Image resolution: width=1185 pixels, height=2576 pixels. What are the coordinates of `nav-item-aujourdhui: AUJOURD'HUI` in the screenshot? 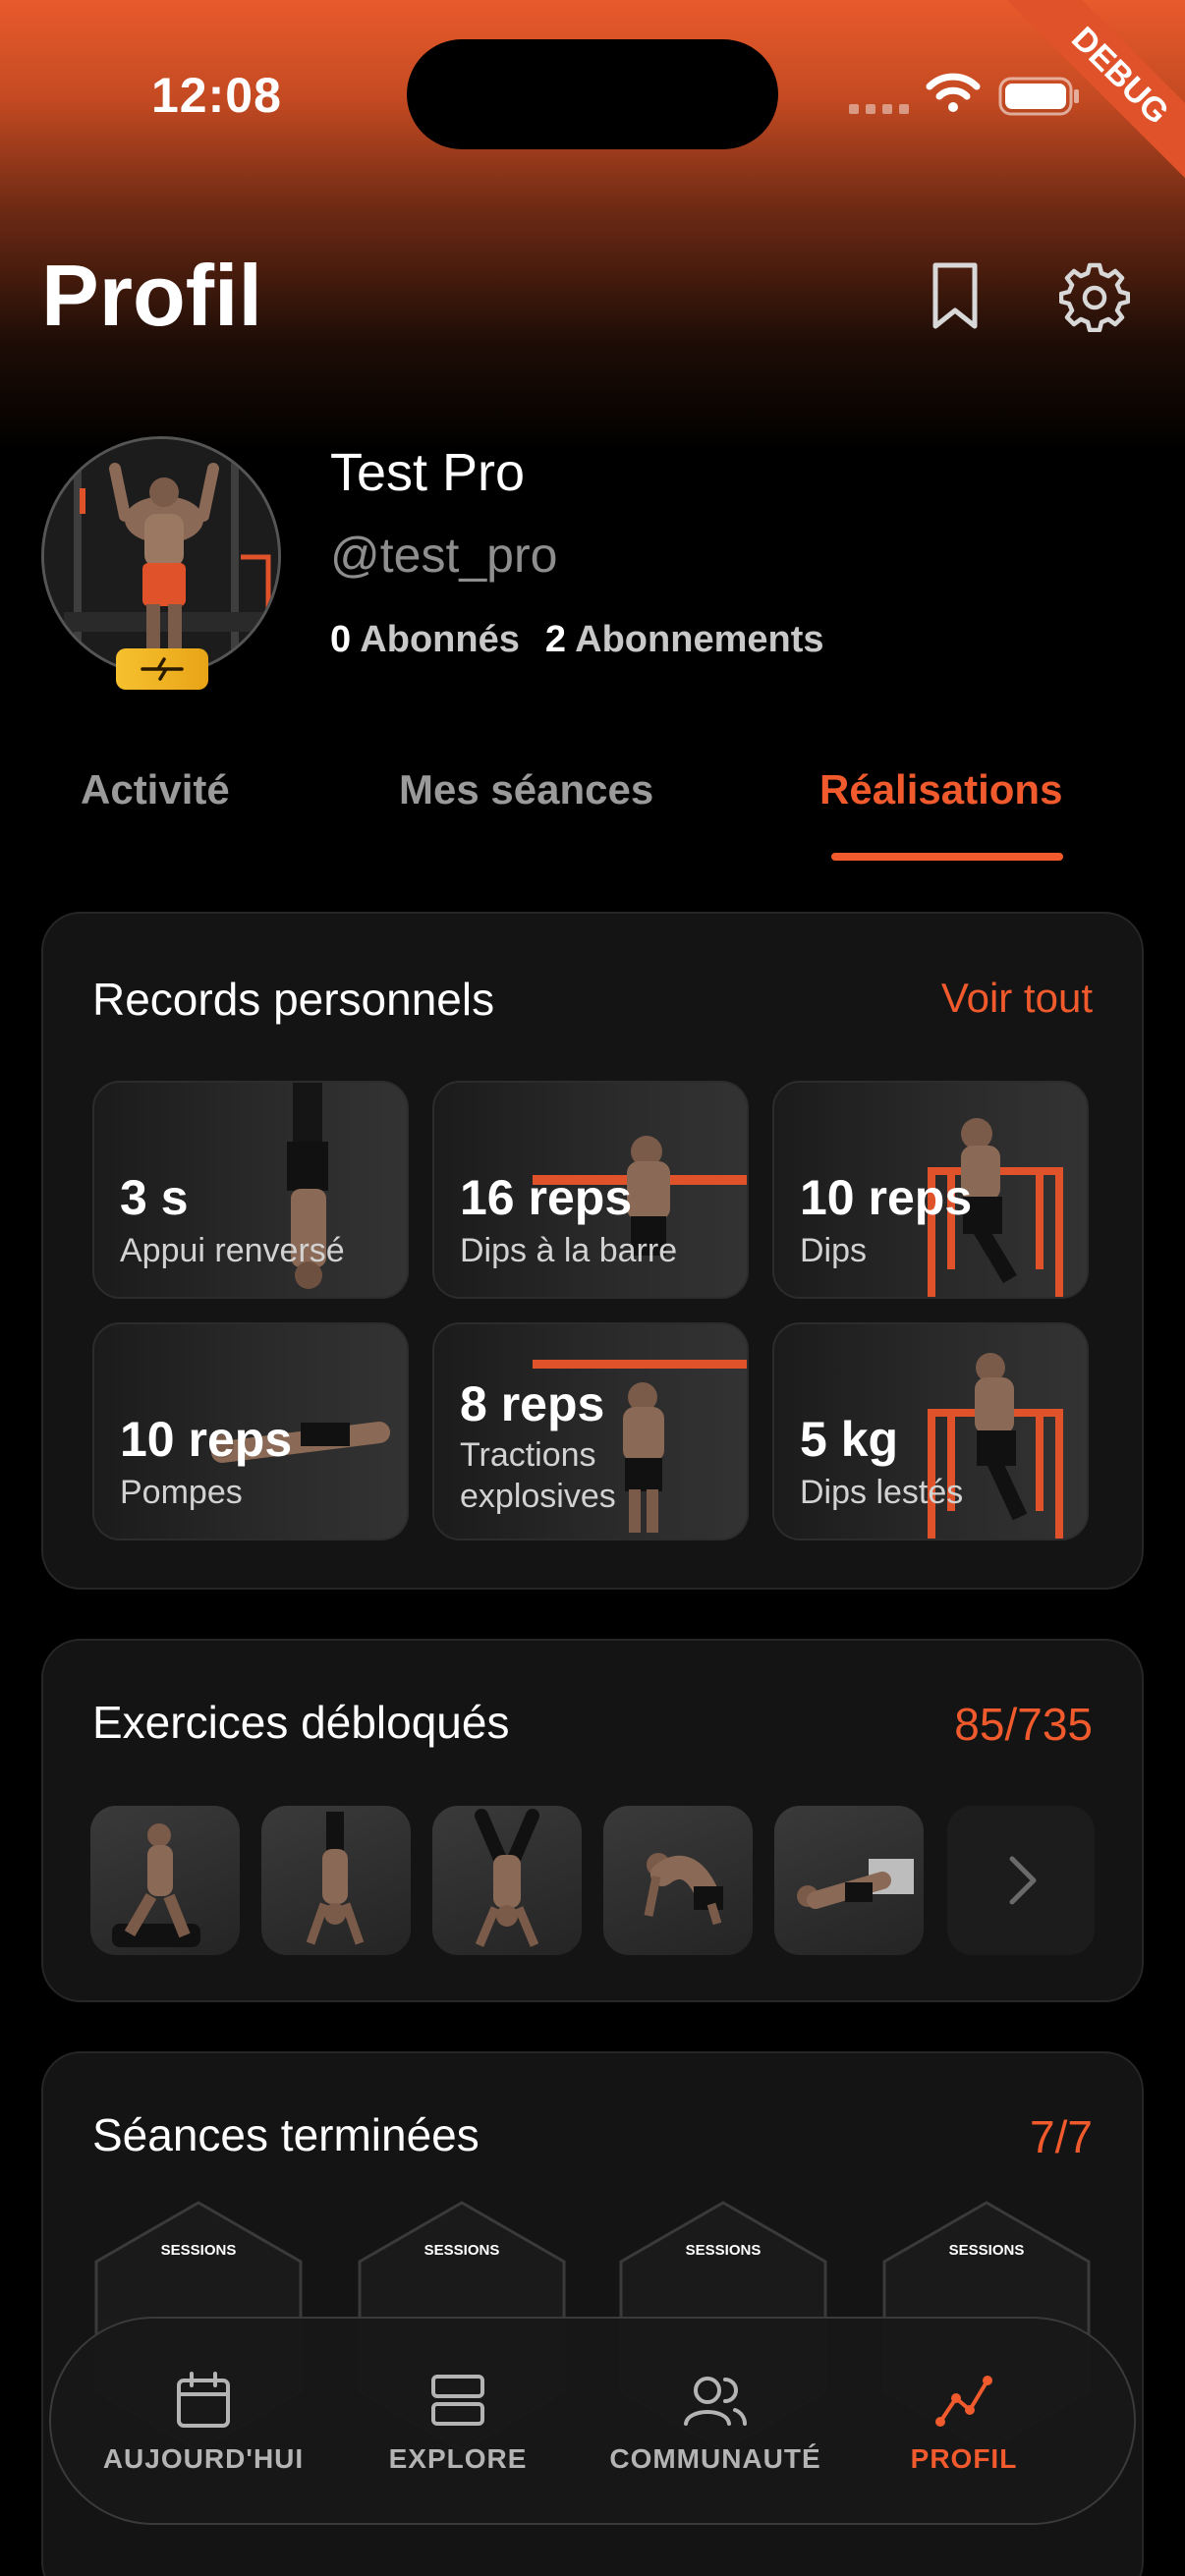 It's located at (203, 2423).